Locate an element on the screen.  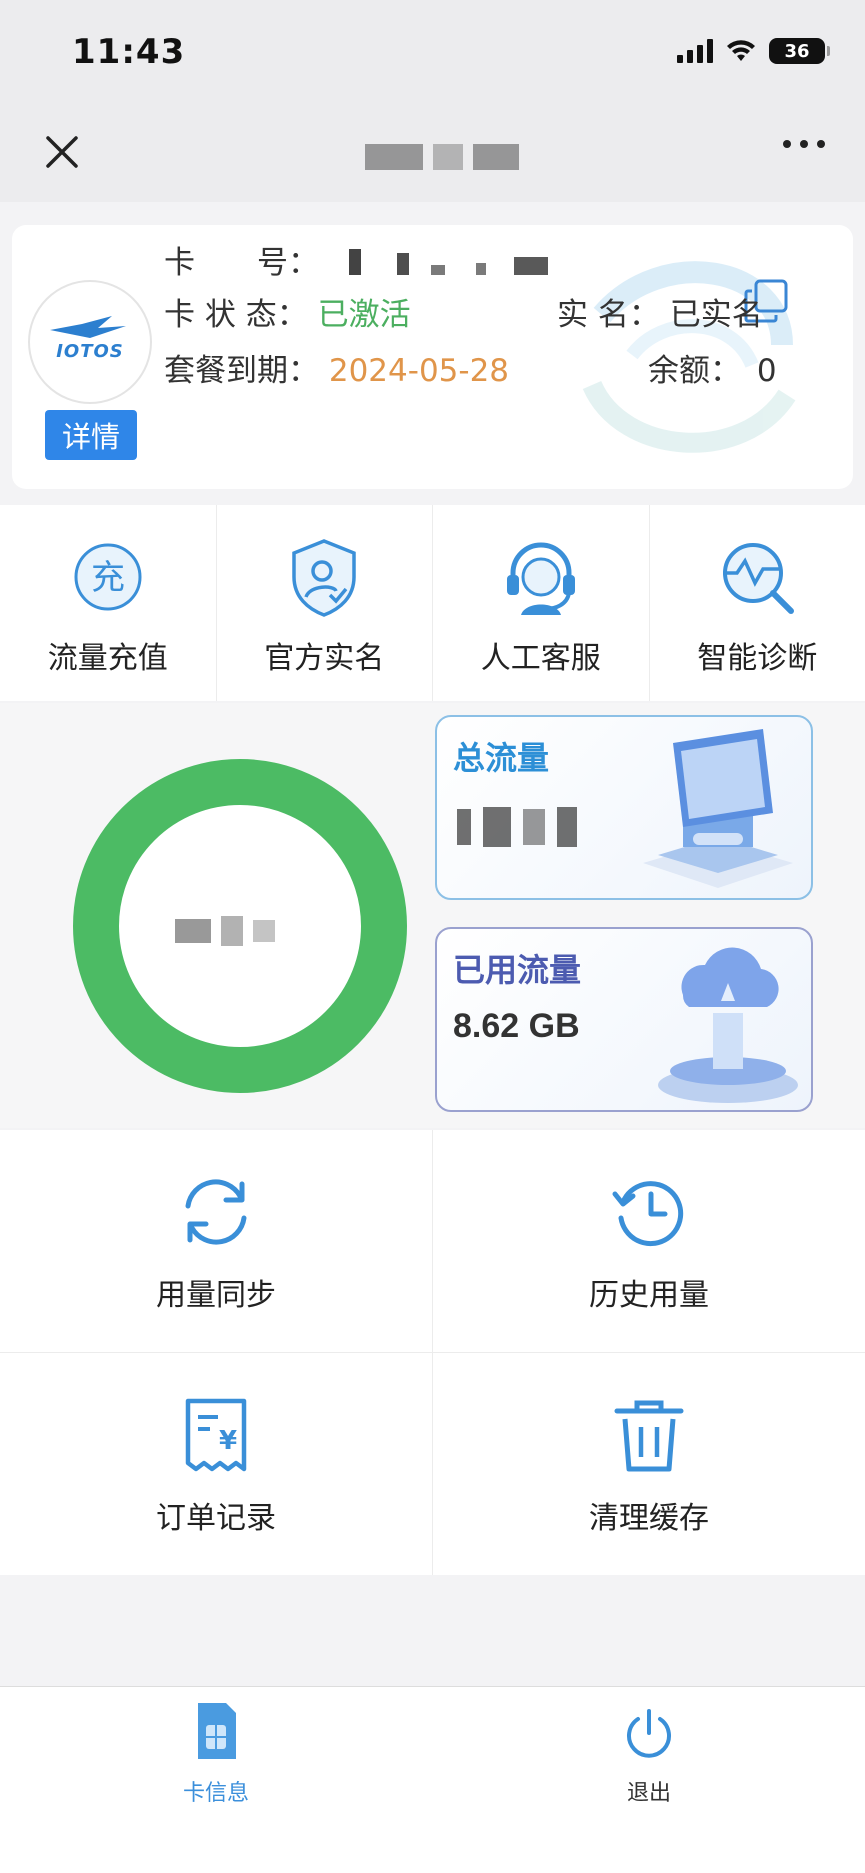
clear-cache-button: 清理缓存 is located at coordinates (649, 1464).